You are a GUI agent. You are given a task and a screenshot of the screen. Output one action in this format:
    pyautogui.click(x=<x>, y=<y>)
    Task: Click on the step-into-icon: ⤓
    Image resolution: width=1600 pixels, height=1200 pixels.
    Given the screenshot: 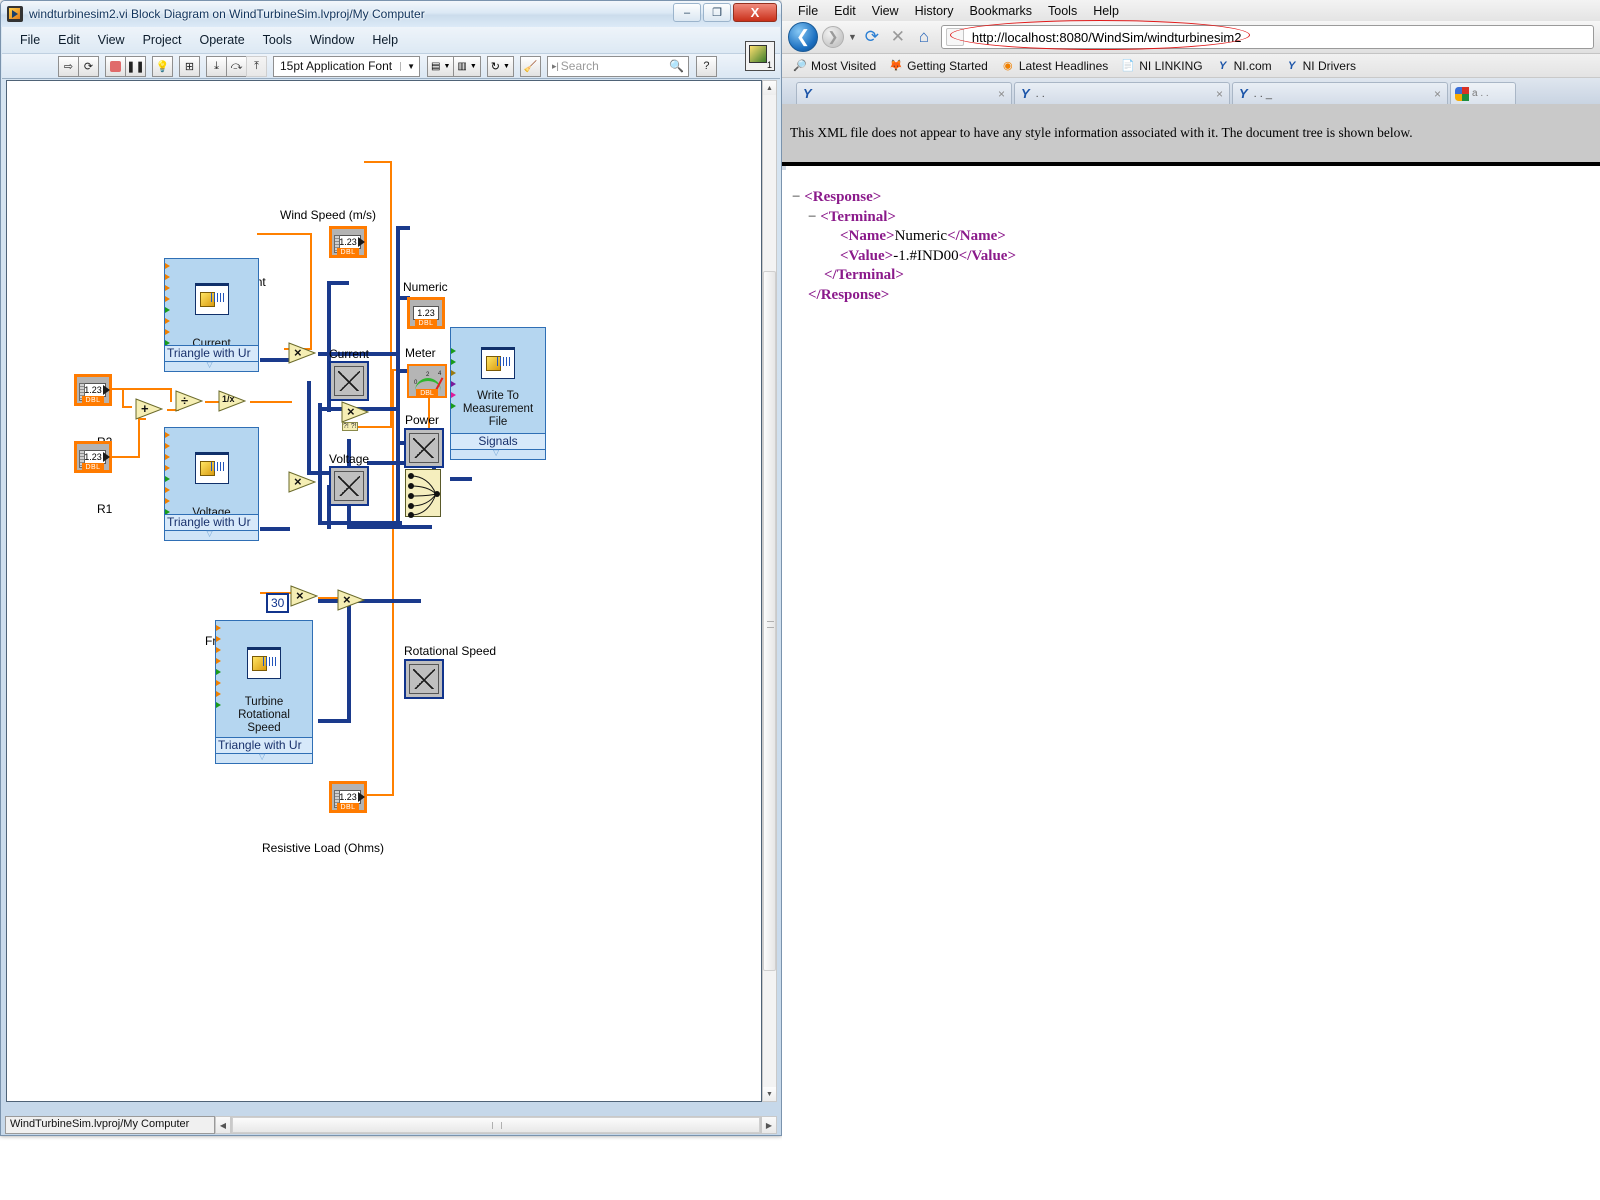 What is the action you would take?
    pyautogui.click(x=216, y=66)
    